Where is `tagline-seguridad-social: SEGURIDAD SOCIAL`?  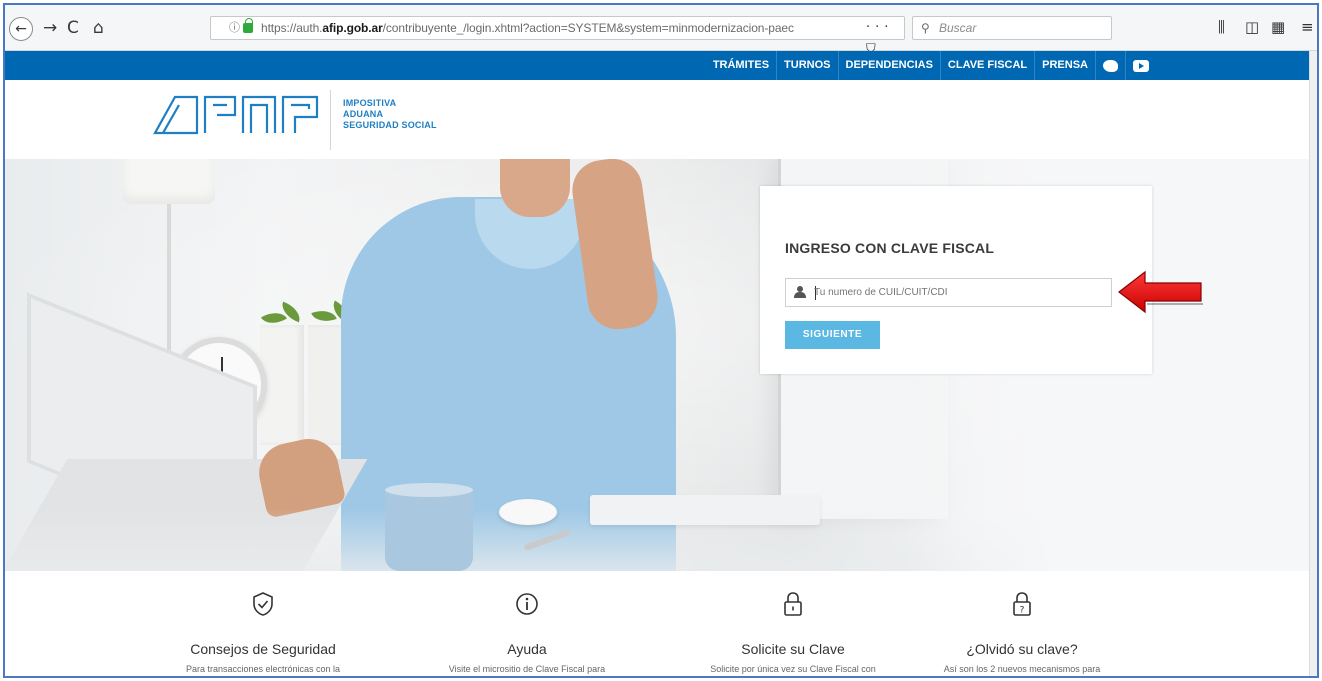 tagline-seguridad-social: SEGURIDAD SOCIAL is located at coordinates (390, 125).